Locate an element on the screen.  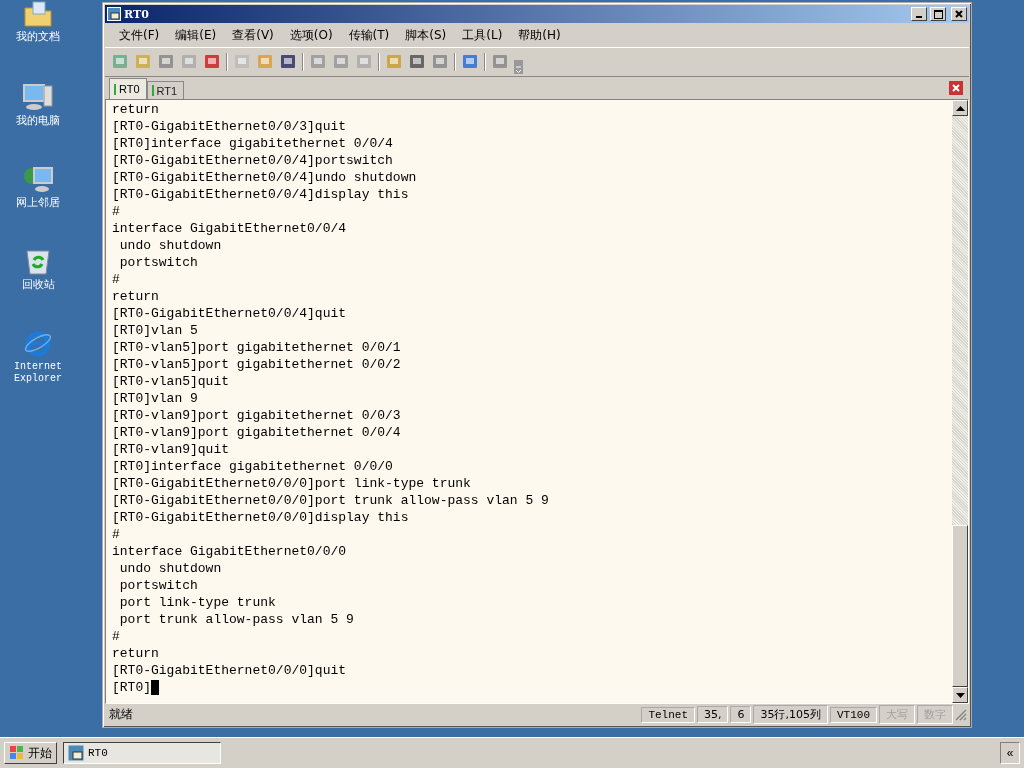
status-pane: 6 is located at coordinates (741, 714).